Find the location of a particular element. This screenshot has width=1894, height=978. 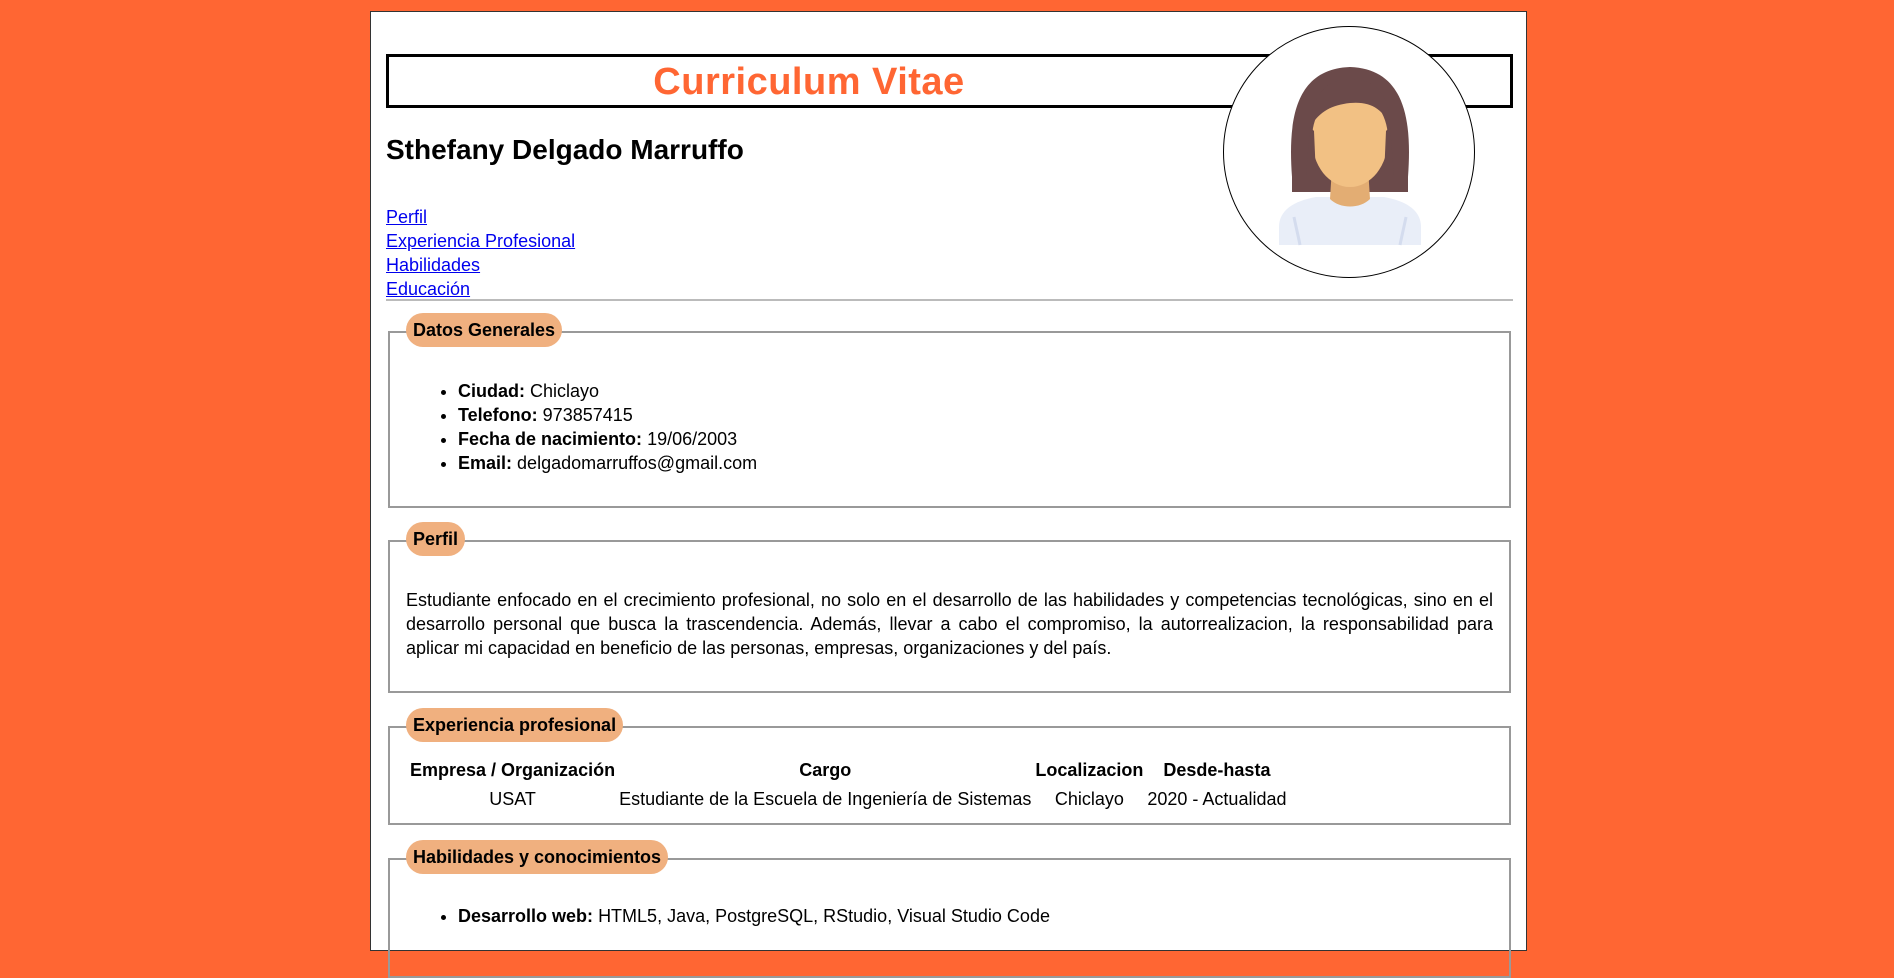

column-header: Localizacion is located at coordinates (1089, 770).